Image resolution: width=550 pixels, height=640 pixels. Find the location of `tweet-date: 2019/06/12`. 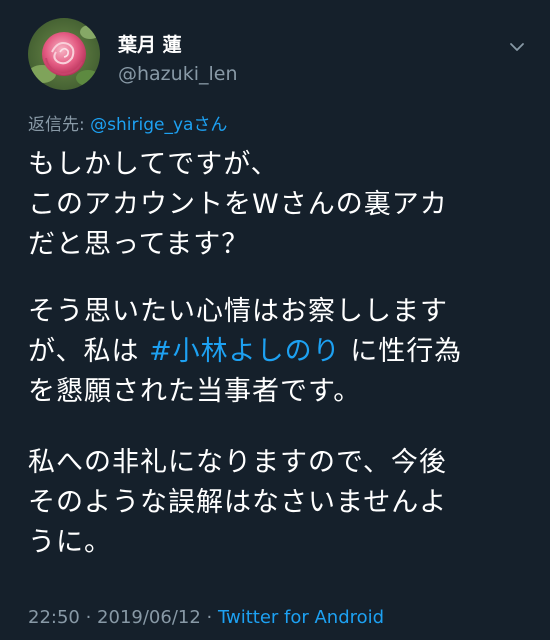

tweet-date: 2019/06/12 is located at coordinates (149, 617).